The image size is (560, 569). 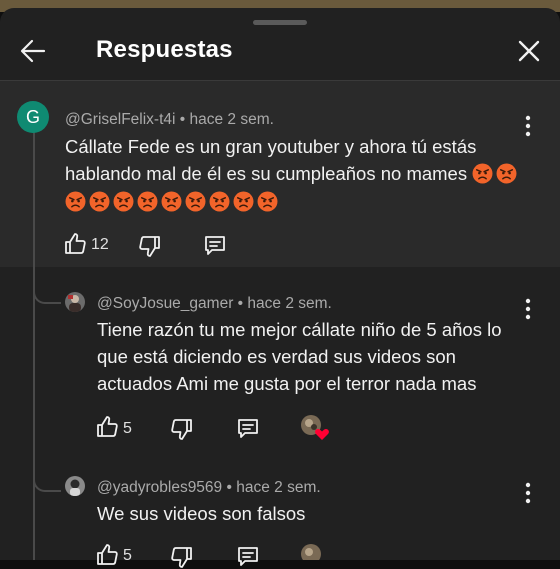 I want to click on comment-text: We sus videos son falsos, so click(x=317, y=513).